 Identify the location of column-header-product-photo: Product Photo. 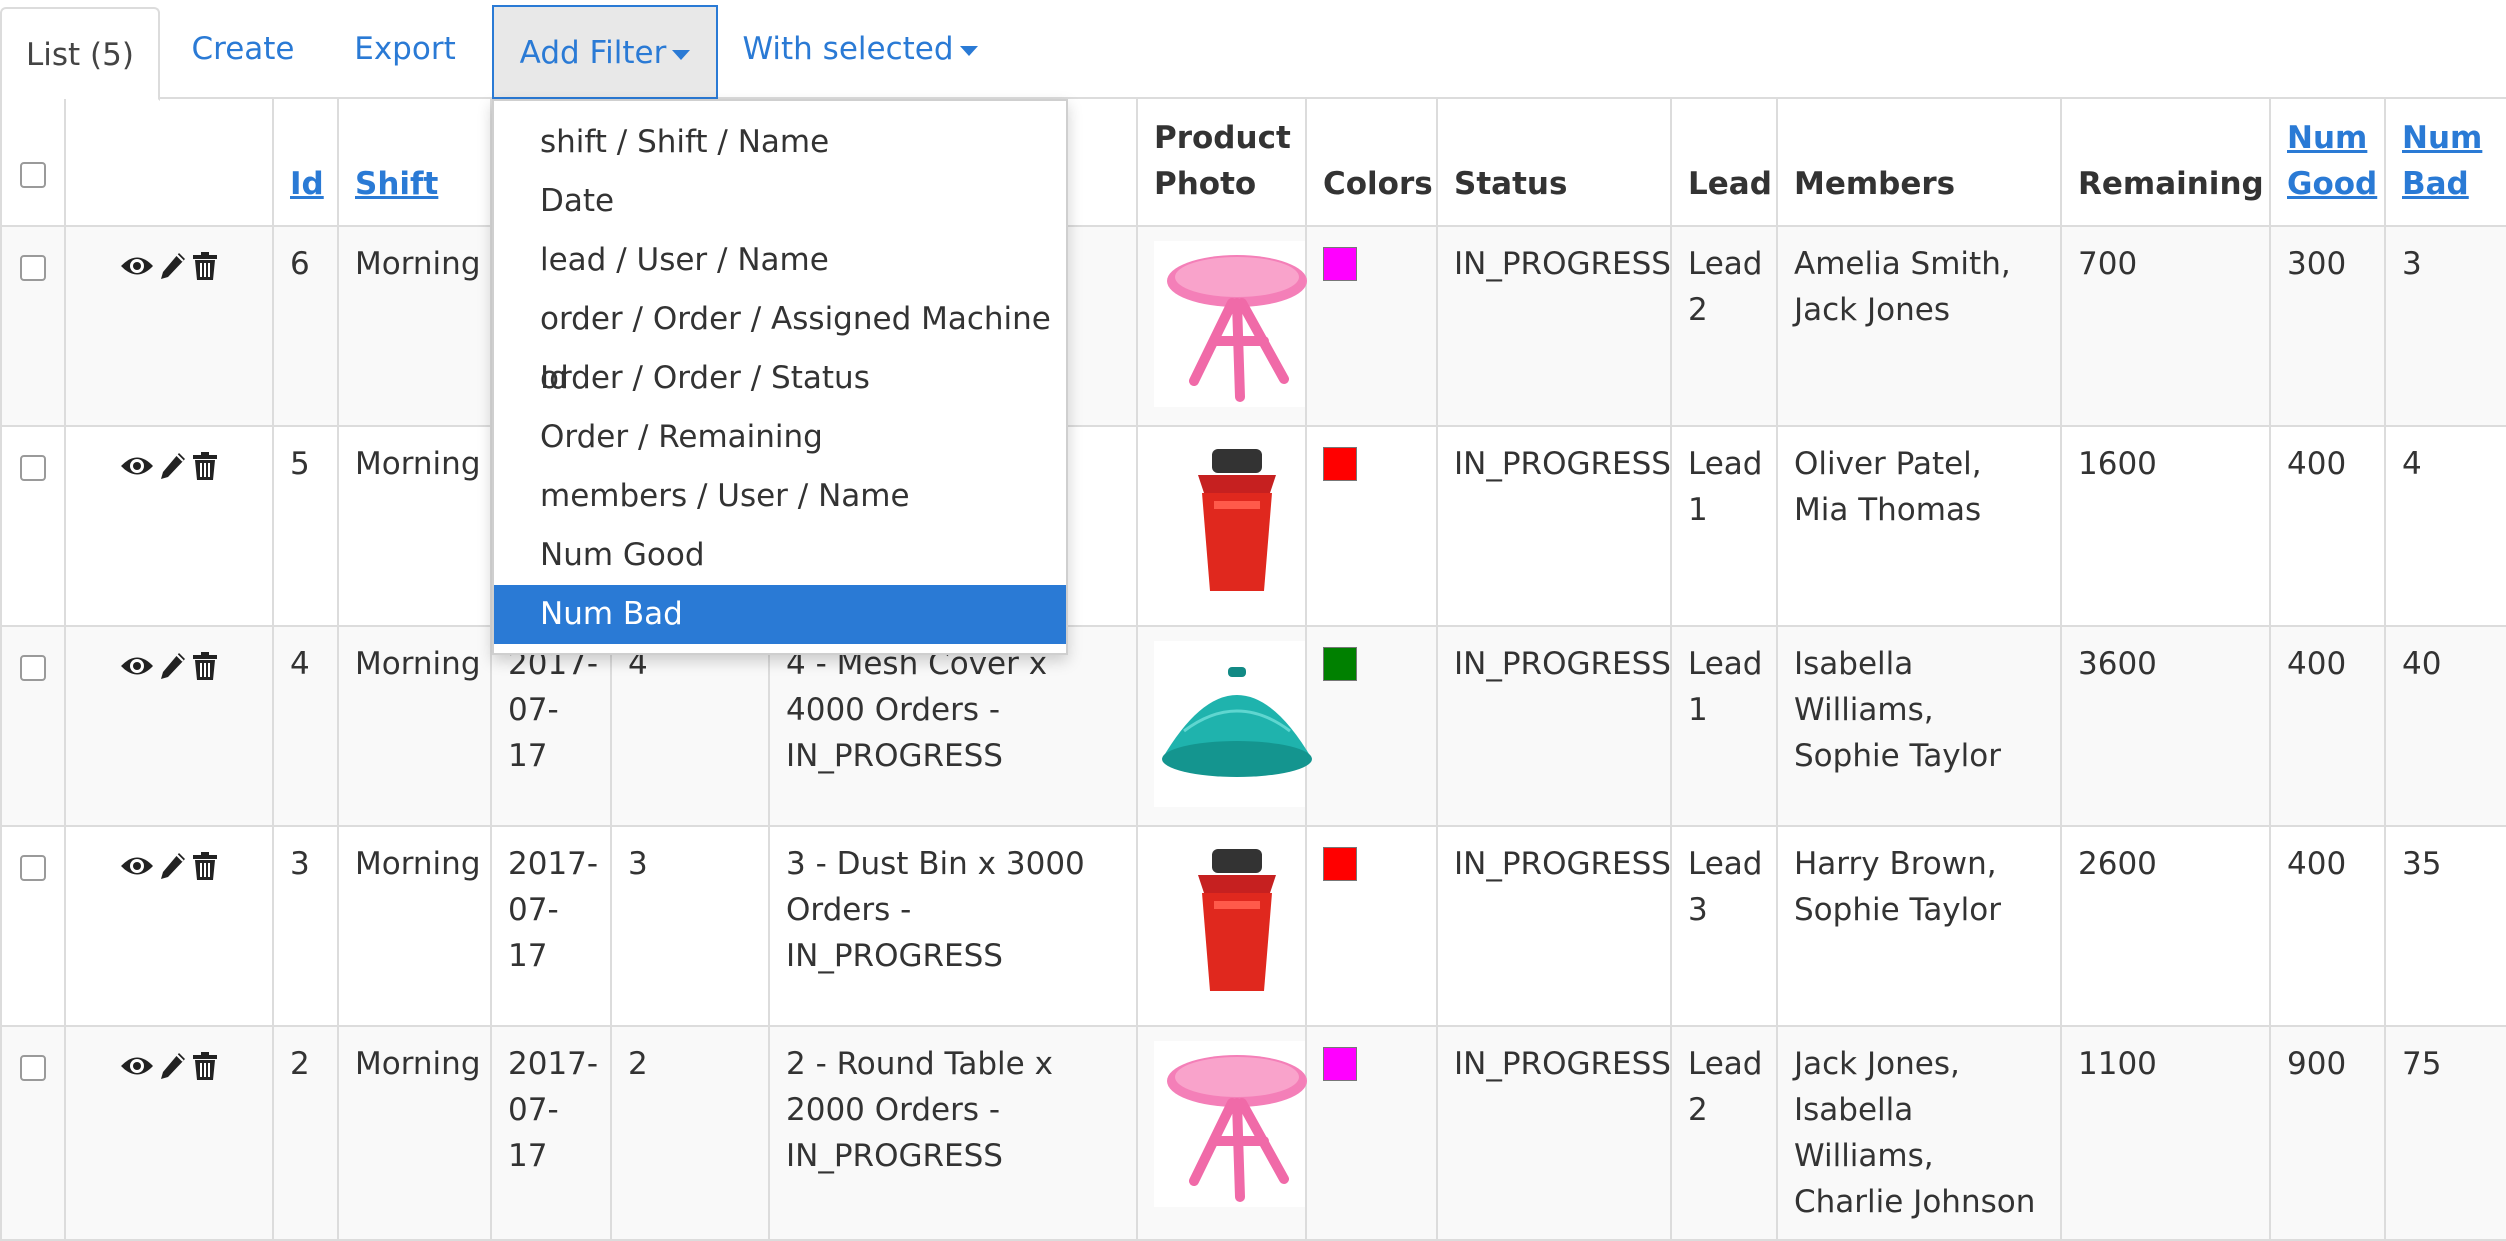
(1221, 163).